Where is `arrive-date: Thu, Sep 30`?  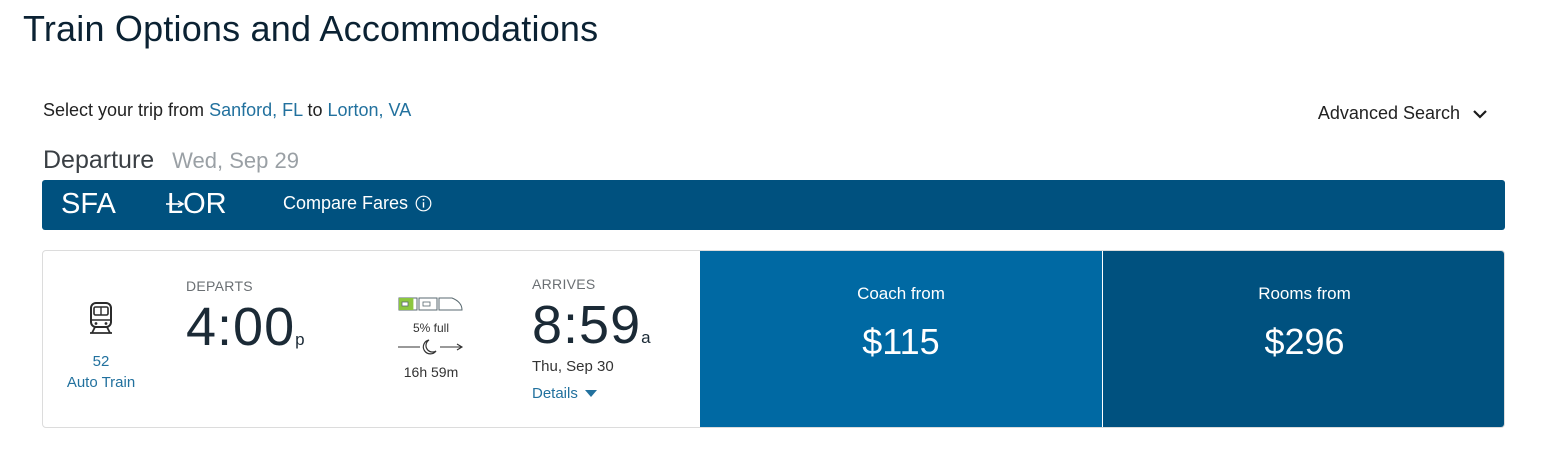 arrive-date: Thu, Sep 30 is located at coordinates (573, 366).